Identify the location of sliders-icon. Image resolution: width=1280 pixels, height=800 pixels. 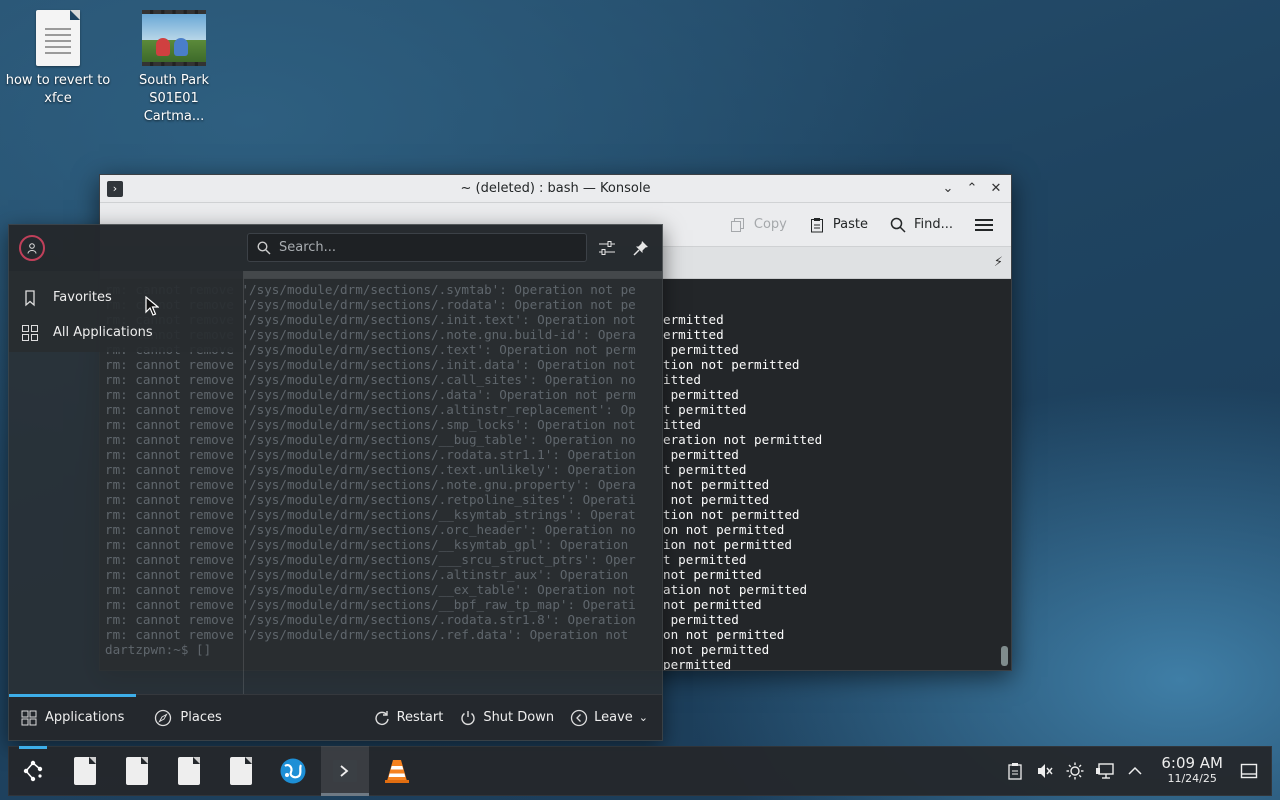
(607, 248).